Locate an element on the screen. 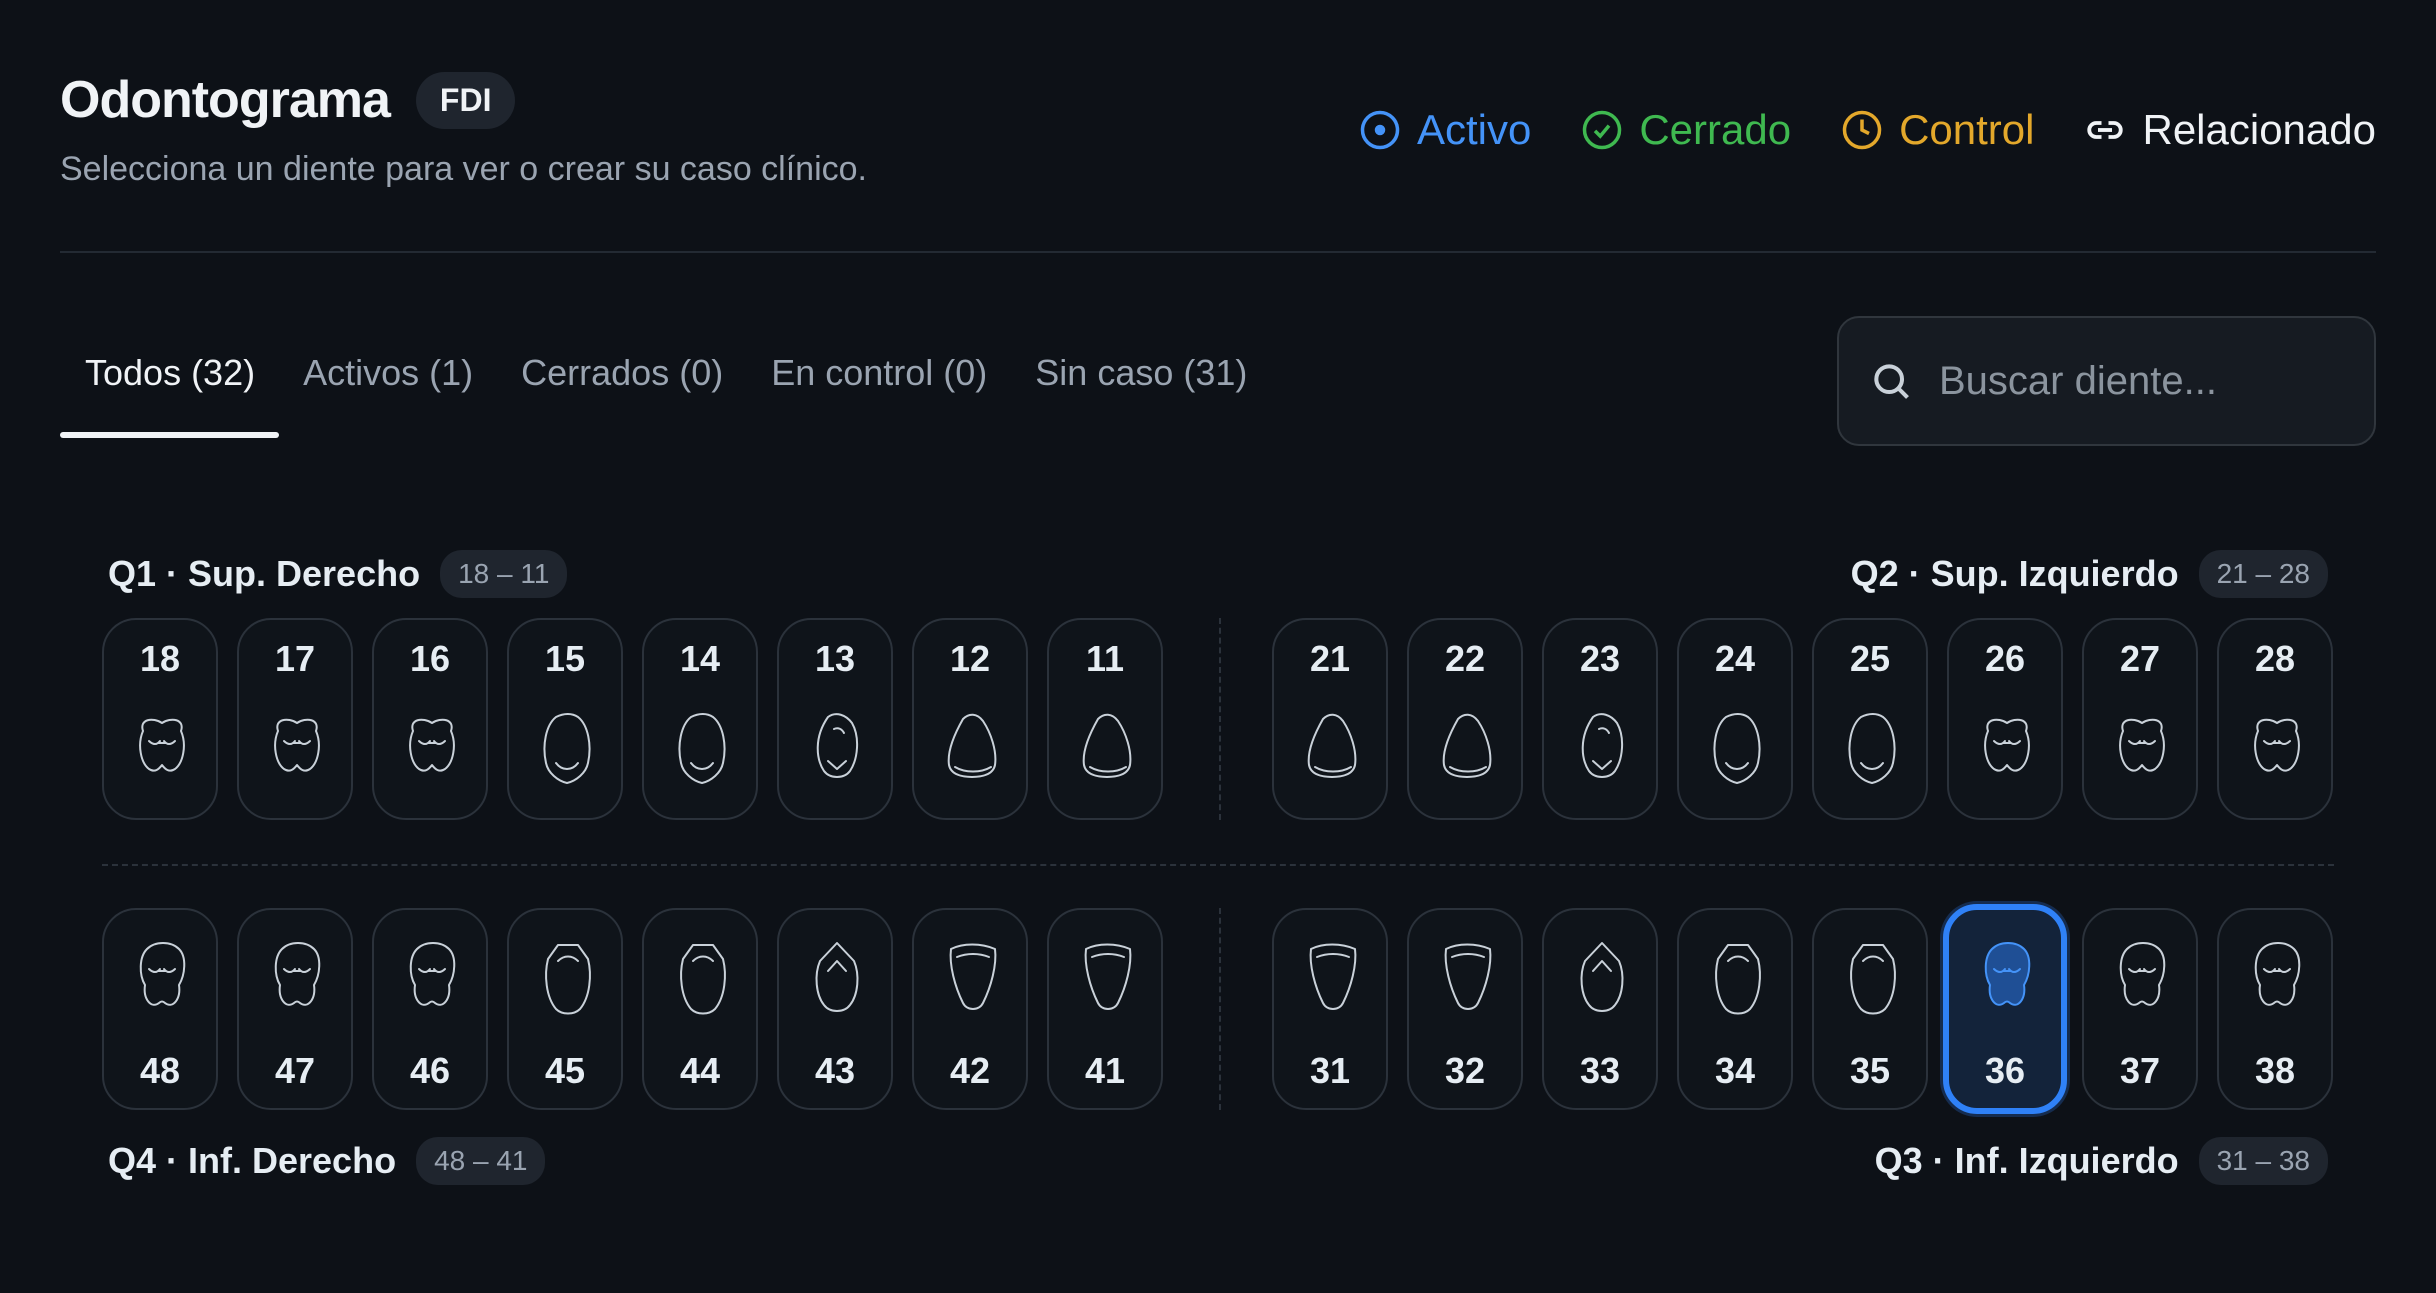 This screenshot has height=1293, width=2436. tooth-31: 31 is located at coordinates (1330, 1009).